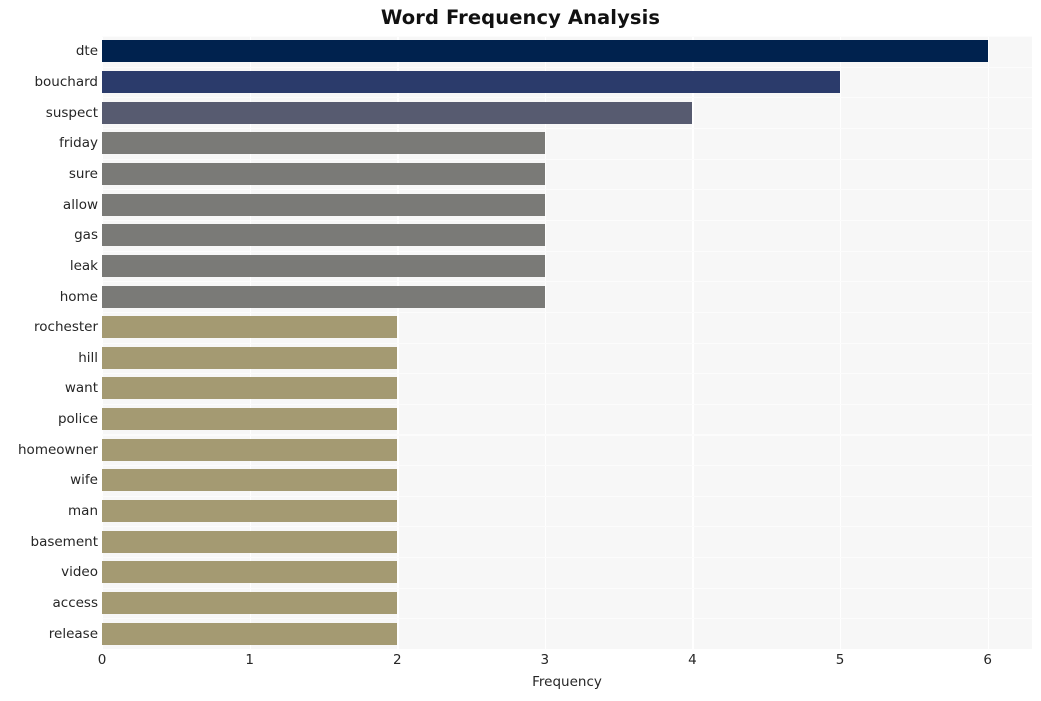 The height and width of the screenshot is (701, 1041). I want to click on x-axis-tick-label: 0, so click(102, 660).